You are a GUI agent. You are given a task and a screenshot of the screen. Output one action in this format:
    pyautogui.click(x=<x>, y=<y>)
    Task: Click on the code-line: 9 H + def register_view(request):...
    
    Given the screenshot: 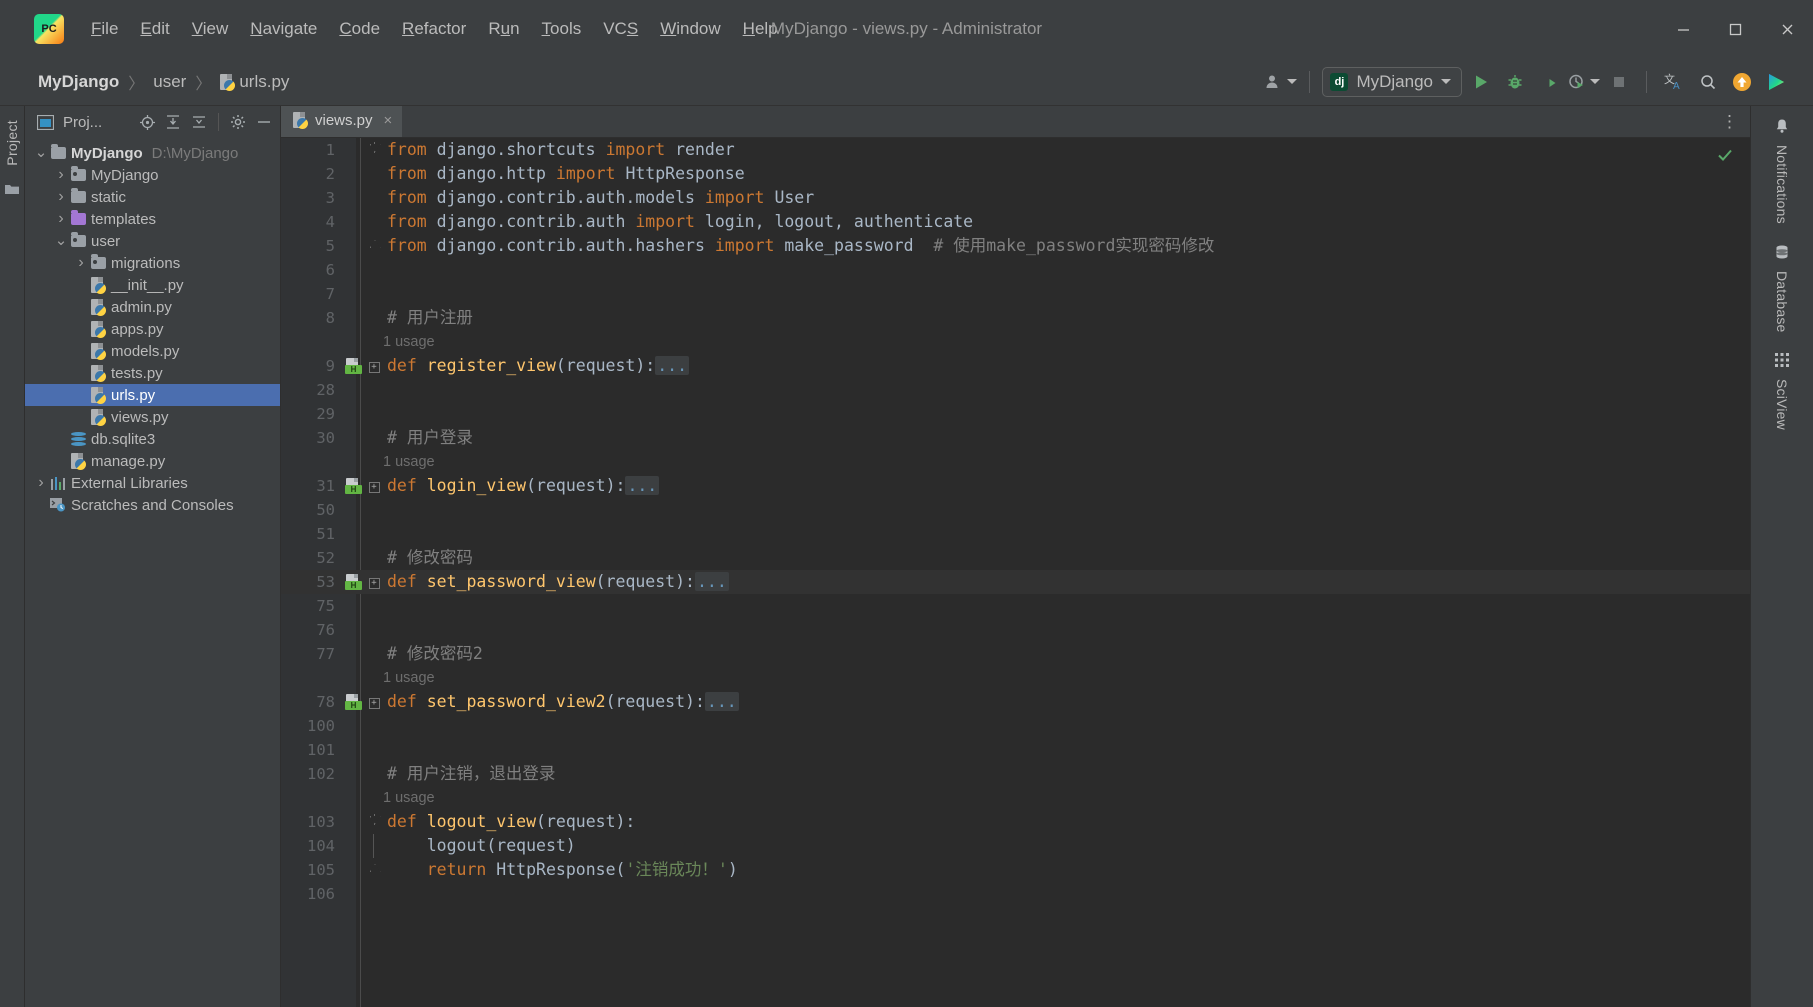 What is the action you would take?
    pyautogui.click(x=1015, y=366)
    